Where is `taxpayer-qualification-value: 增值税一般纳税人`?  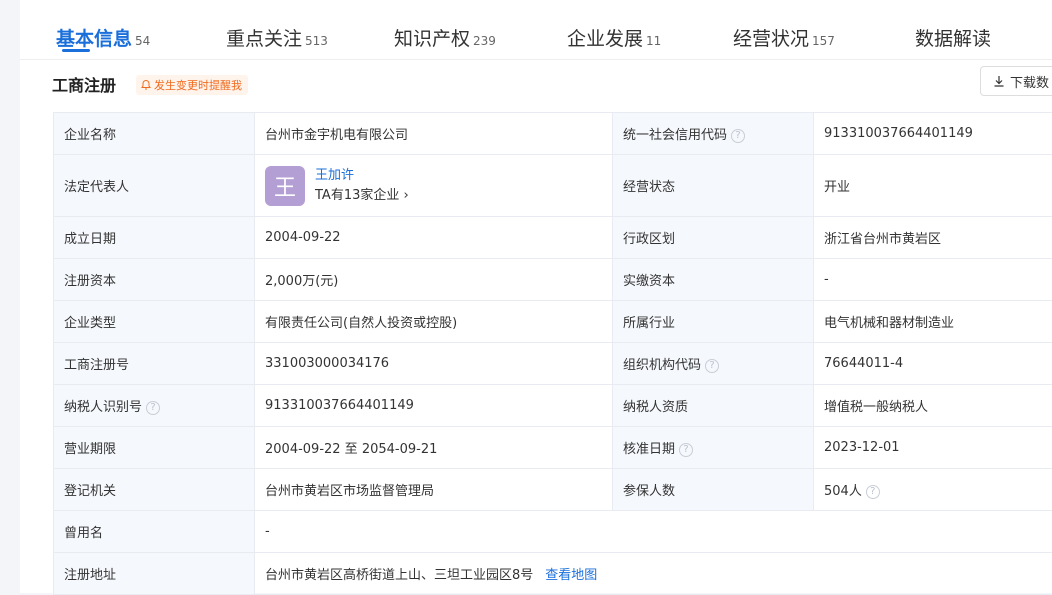 taxpayer-qualification-value: 增值税一般纳税人 is located at coordinates (933, 406).